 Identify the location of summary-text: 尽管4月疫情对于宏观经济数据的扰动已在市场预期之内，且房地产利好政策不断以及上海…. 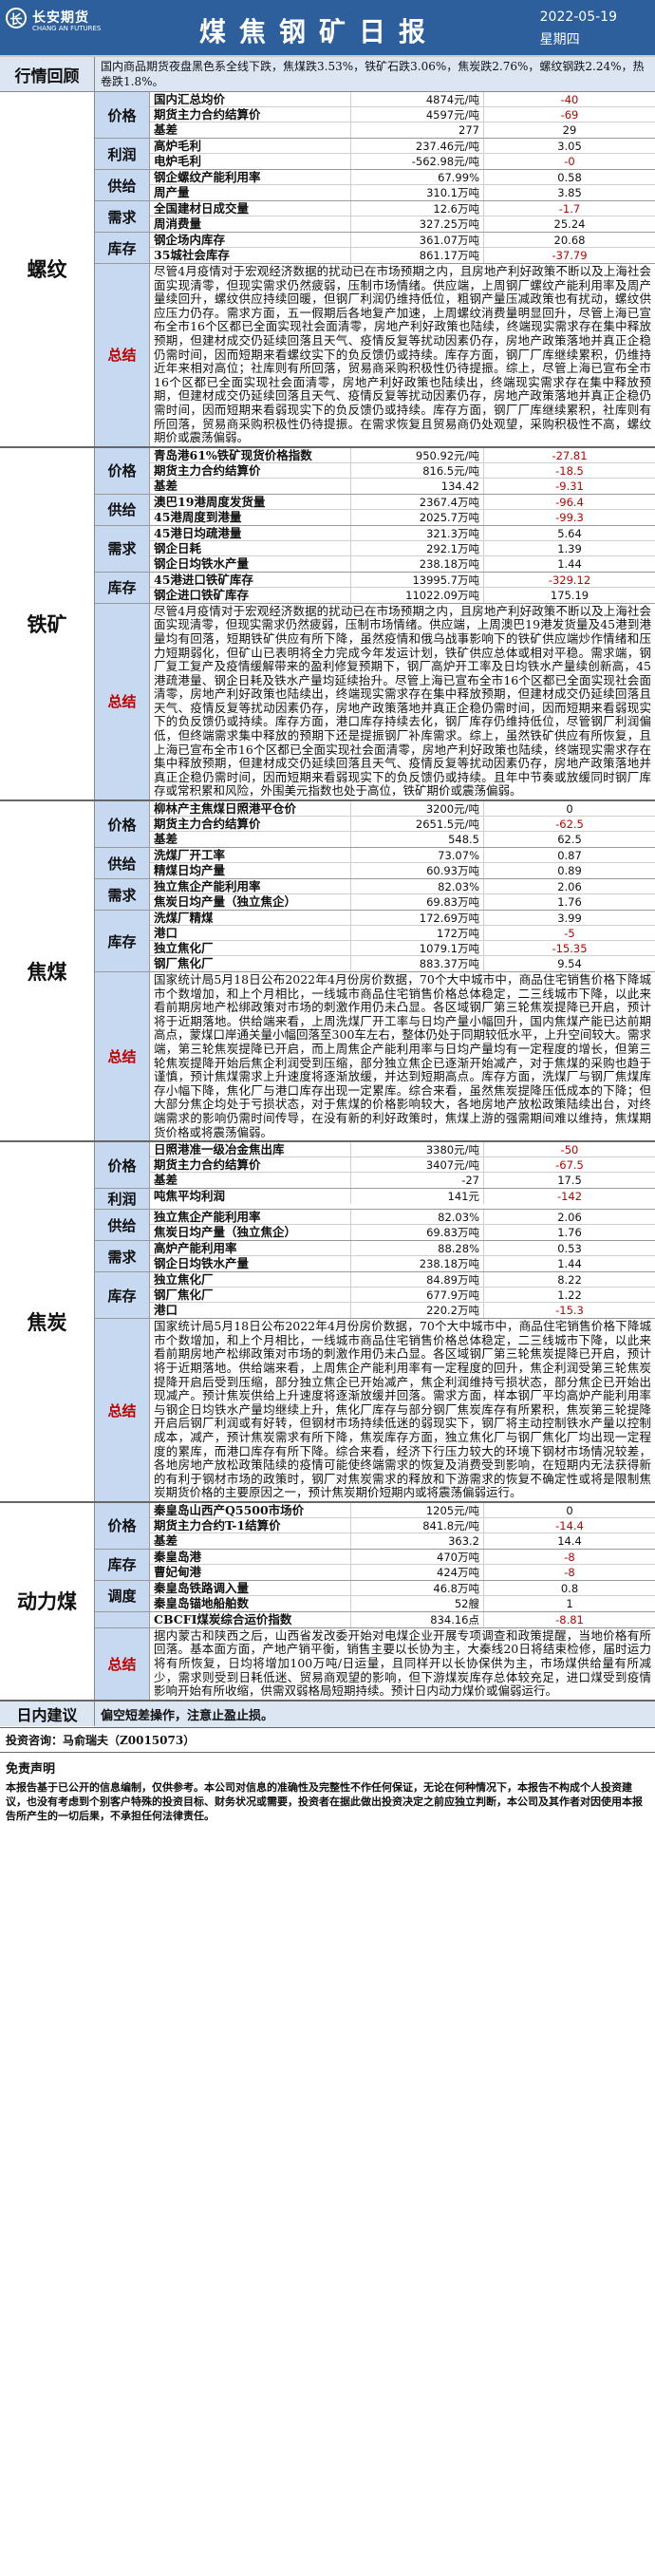
(402, 354).